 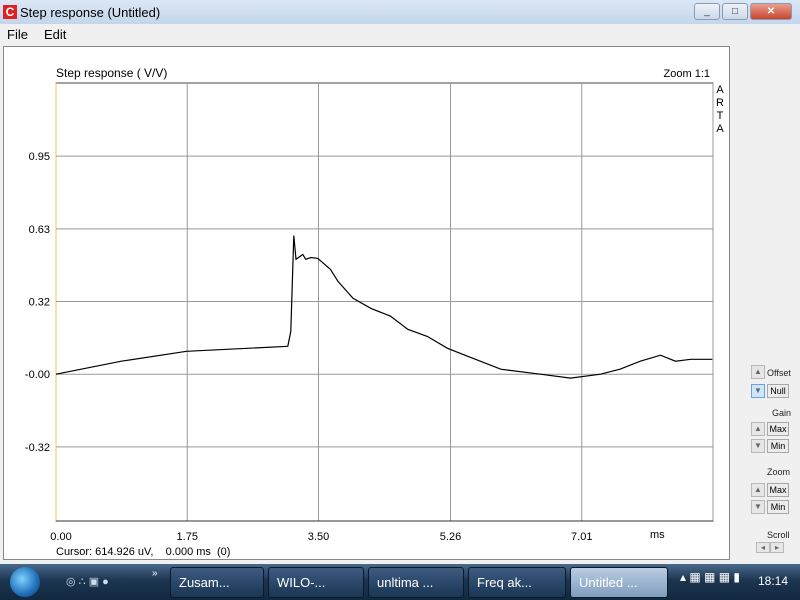 What do you see at coordinates (778, 535) in the screenshot?
I see `scroll-label: Scroll` at bounding box center [778, 535].